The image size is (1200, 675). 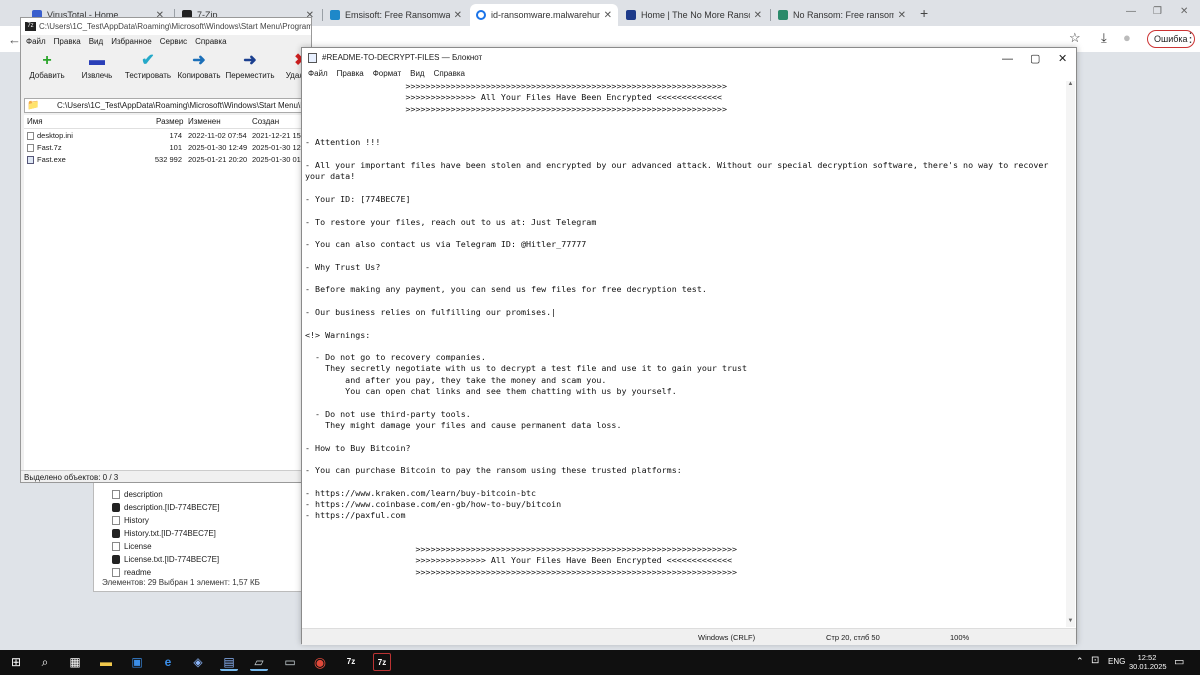 What do you see at coordinates (250, 65) in the screenshot?
I see `move-button: ➜ Переместить` at bounding box center [250, 65].